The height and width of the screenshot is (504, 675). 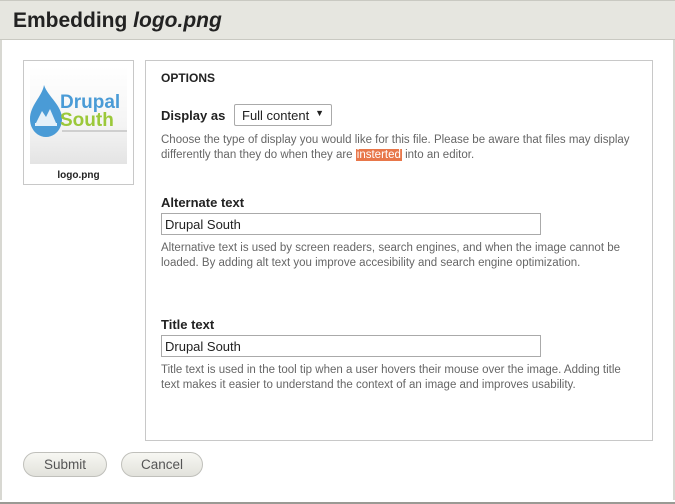 I want to click on dropdown-arrow-icon: ▼, so click(x=319, y=113).